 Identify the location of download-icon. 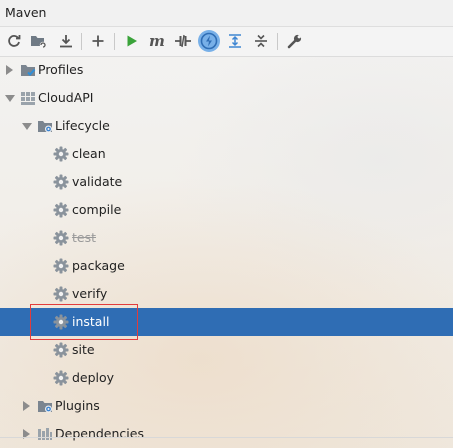
(66, 41).